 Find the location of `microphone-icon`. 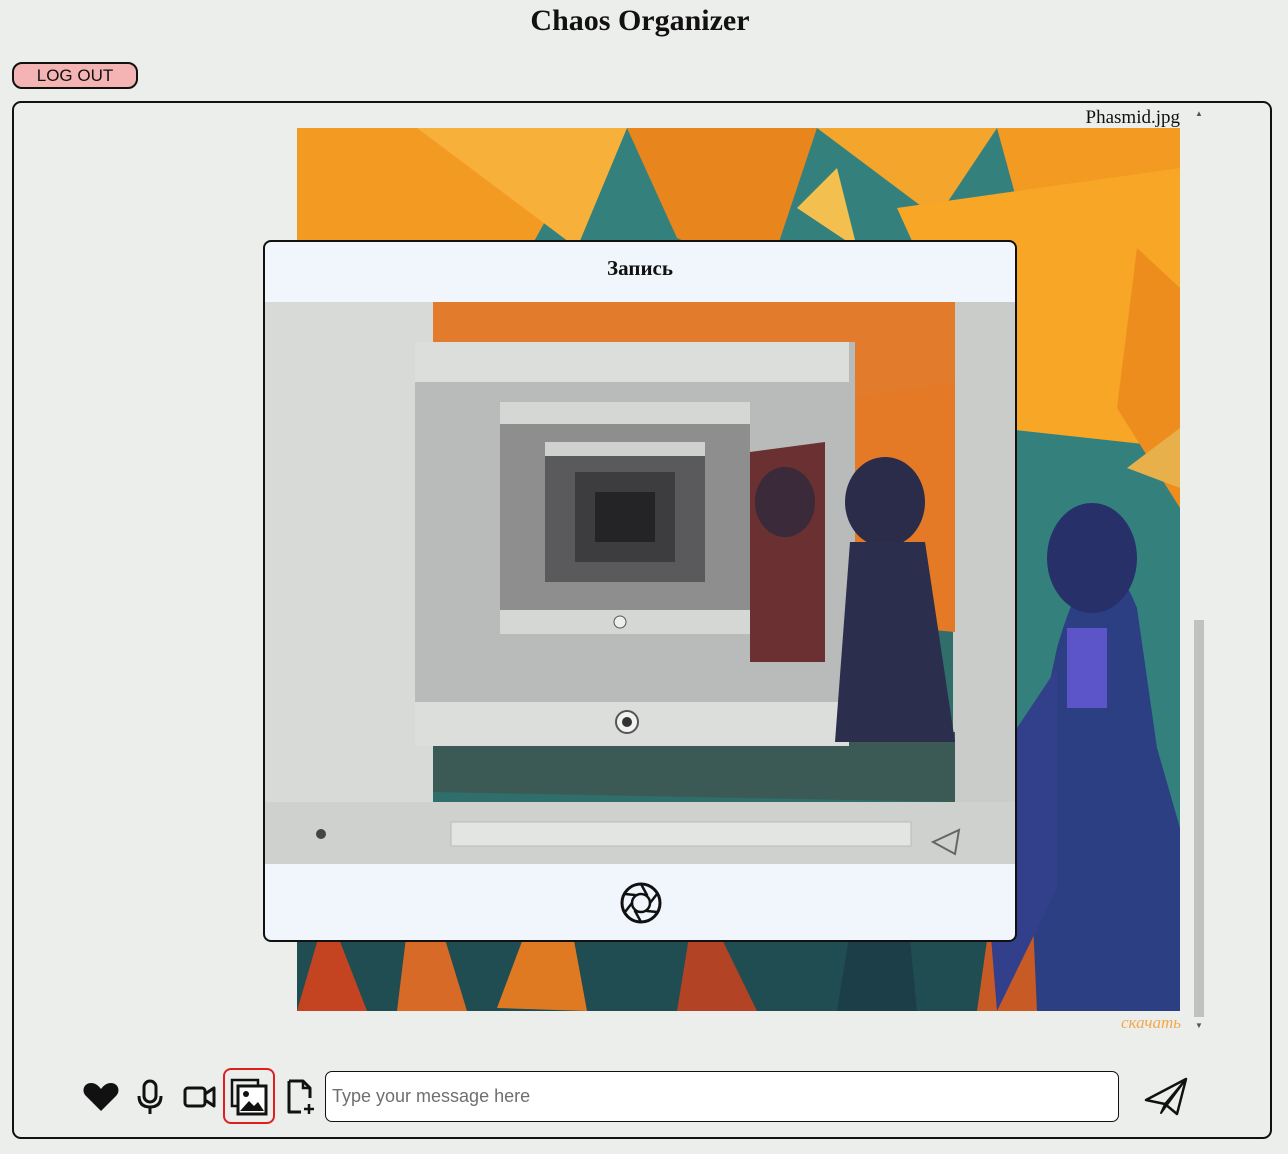

microphone-icon is located at coordinates (150, 1097).